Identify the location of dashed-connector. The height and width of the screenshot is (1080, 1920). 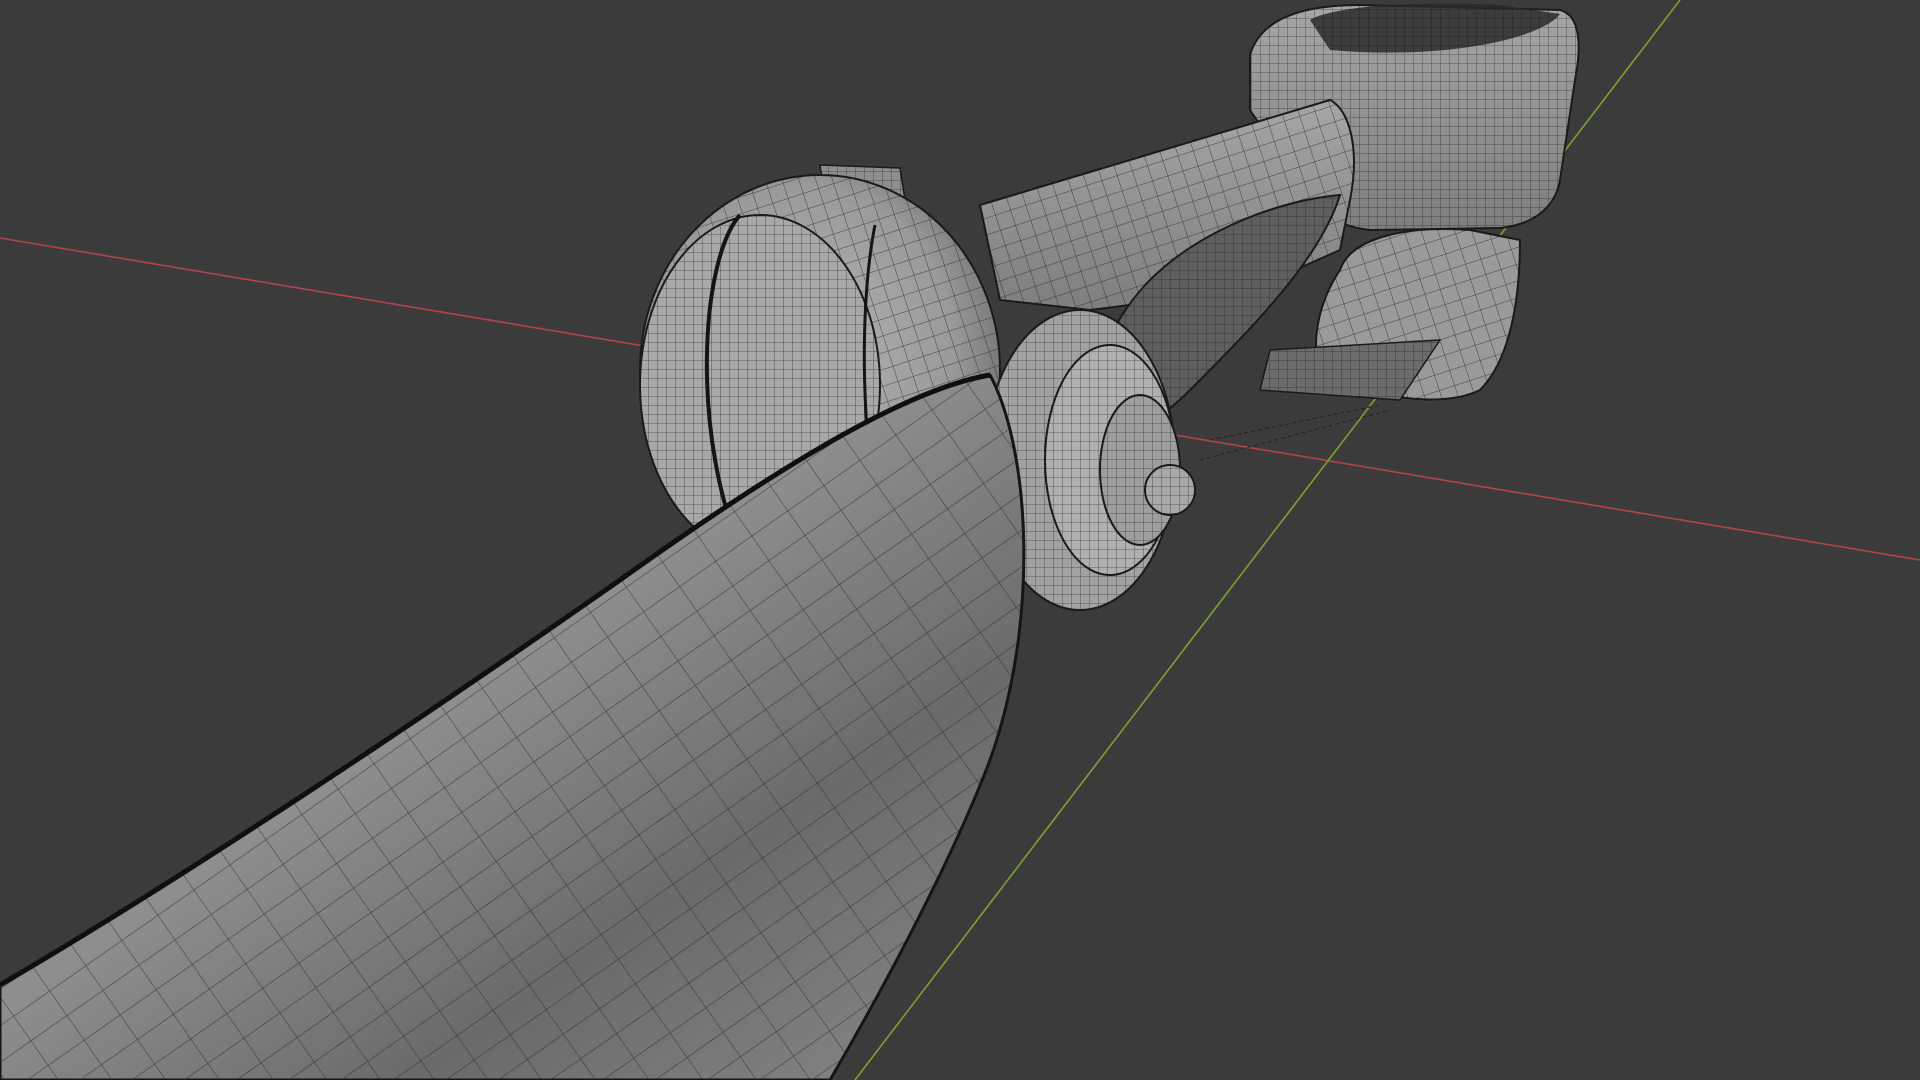
(1295, 432).